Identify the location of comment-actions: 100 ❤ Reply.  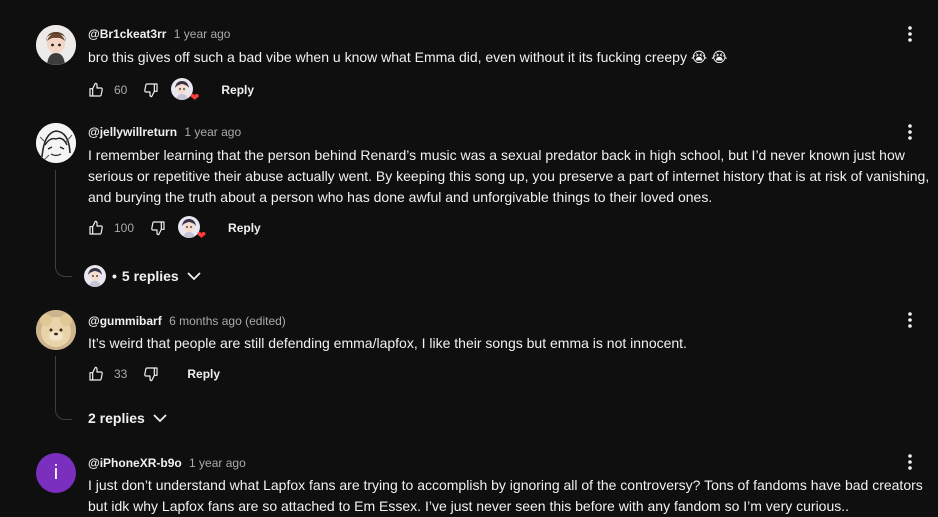
(173, 229).